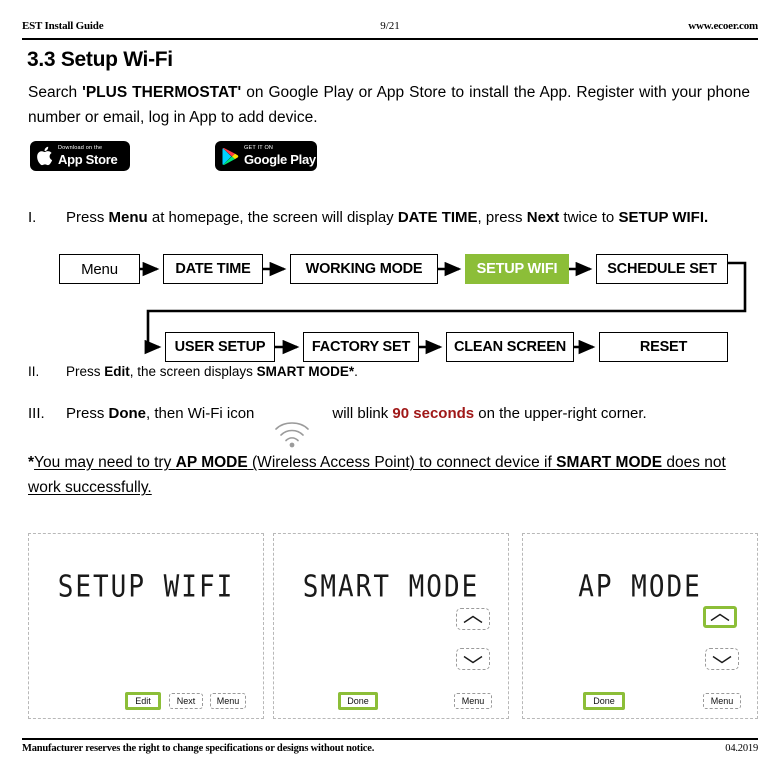 The image size is (780, 780). Describe the element at coordinates (162, 92) in the screenshot. I see `app-name-bold: 'PLUS THERMOSTAT'` at that location.